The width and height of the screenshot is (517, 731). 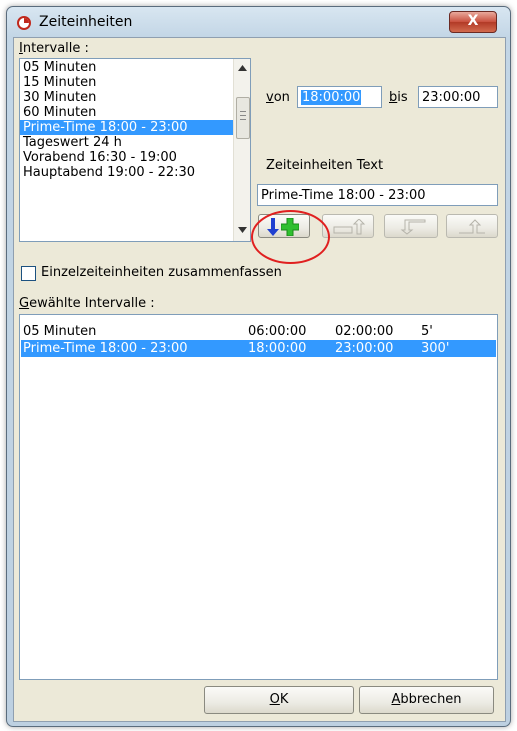 I want to click on bis-time-field: 23:00:00, so click(x=458, y=97).